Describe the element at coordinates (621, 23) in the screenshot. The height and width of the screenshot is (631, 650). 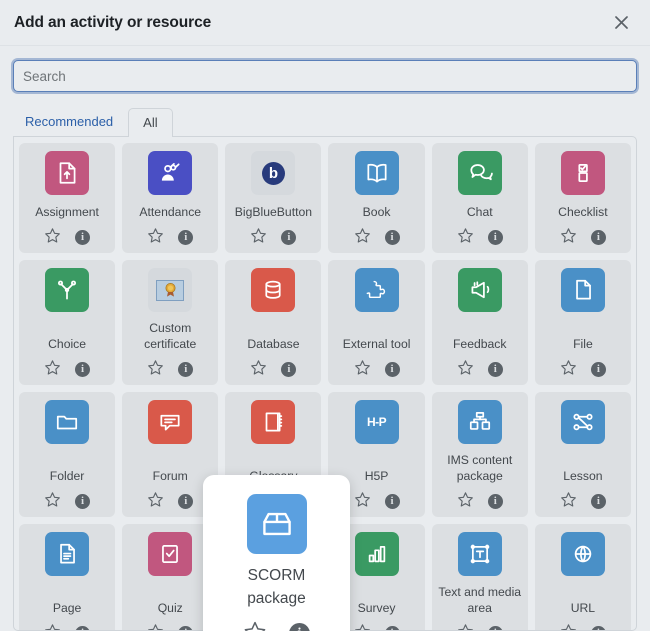
I see `close-button` at that location.